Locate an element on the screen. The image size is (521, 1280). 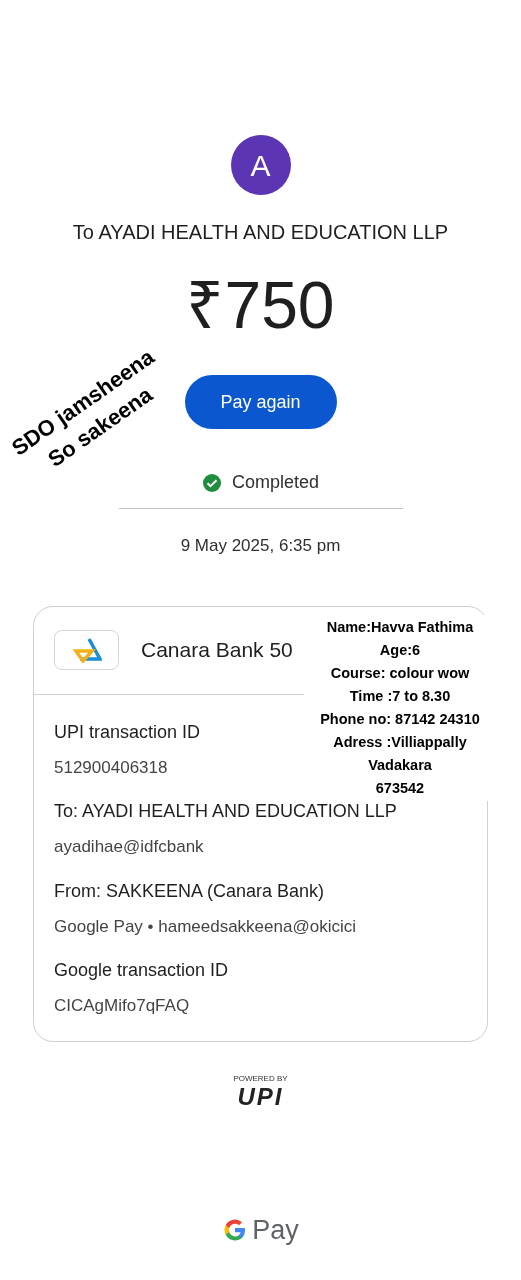
payee-title: To AYADI HEALTH AND EDUCATION LLP is located at coordinates (260, 232).